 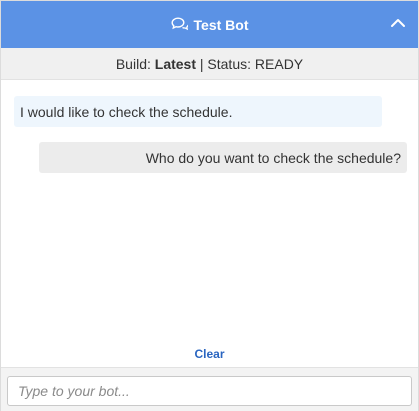 I want to click on bot-message: Who do you want to check the schedule?, so click(x=223, y=157).